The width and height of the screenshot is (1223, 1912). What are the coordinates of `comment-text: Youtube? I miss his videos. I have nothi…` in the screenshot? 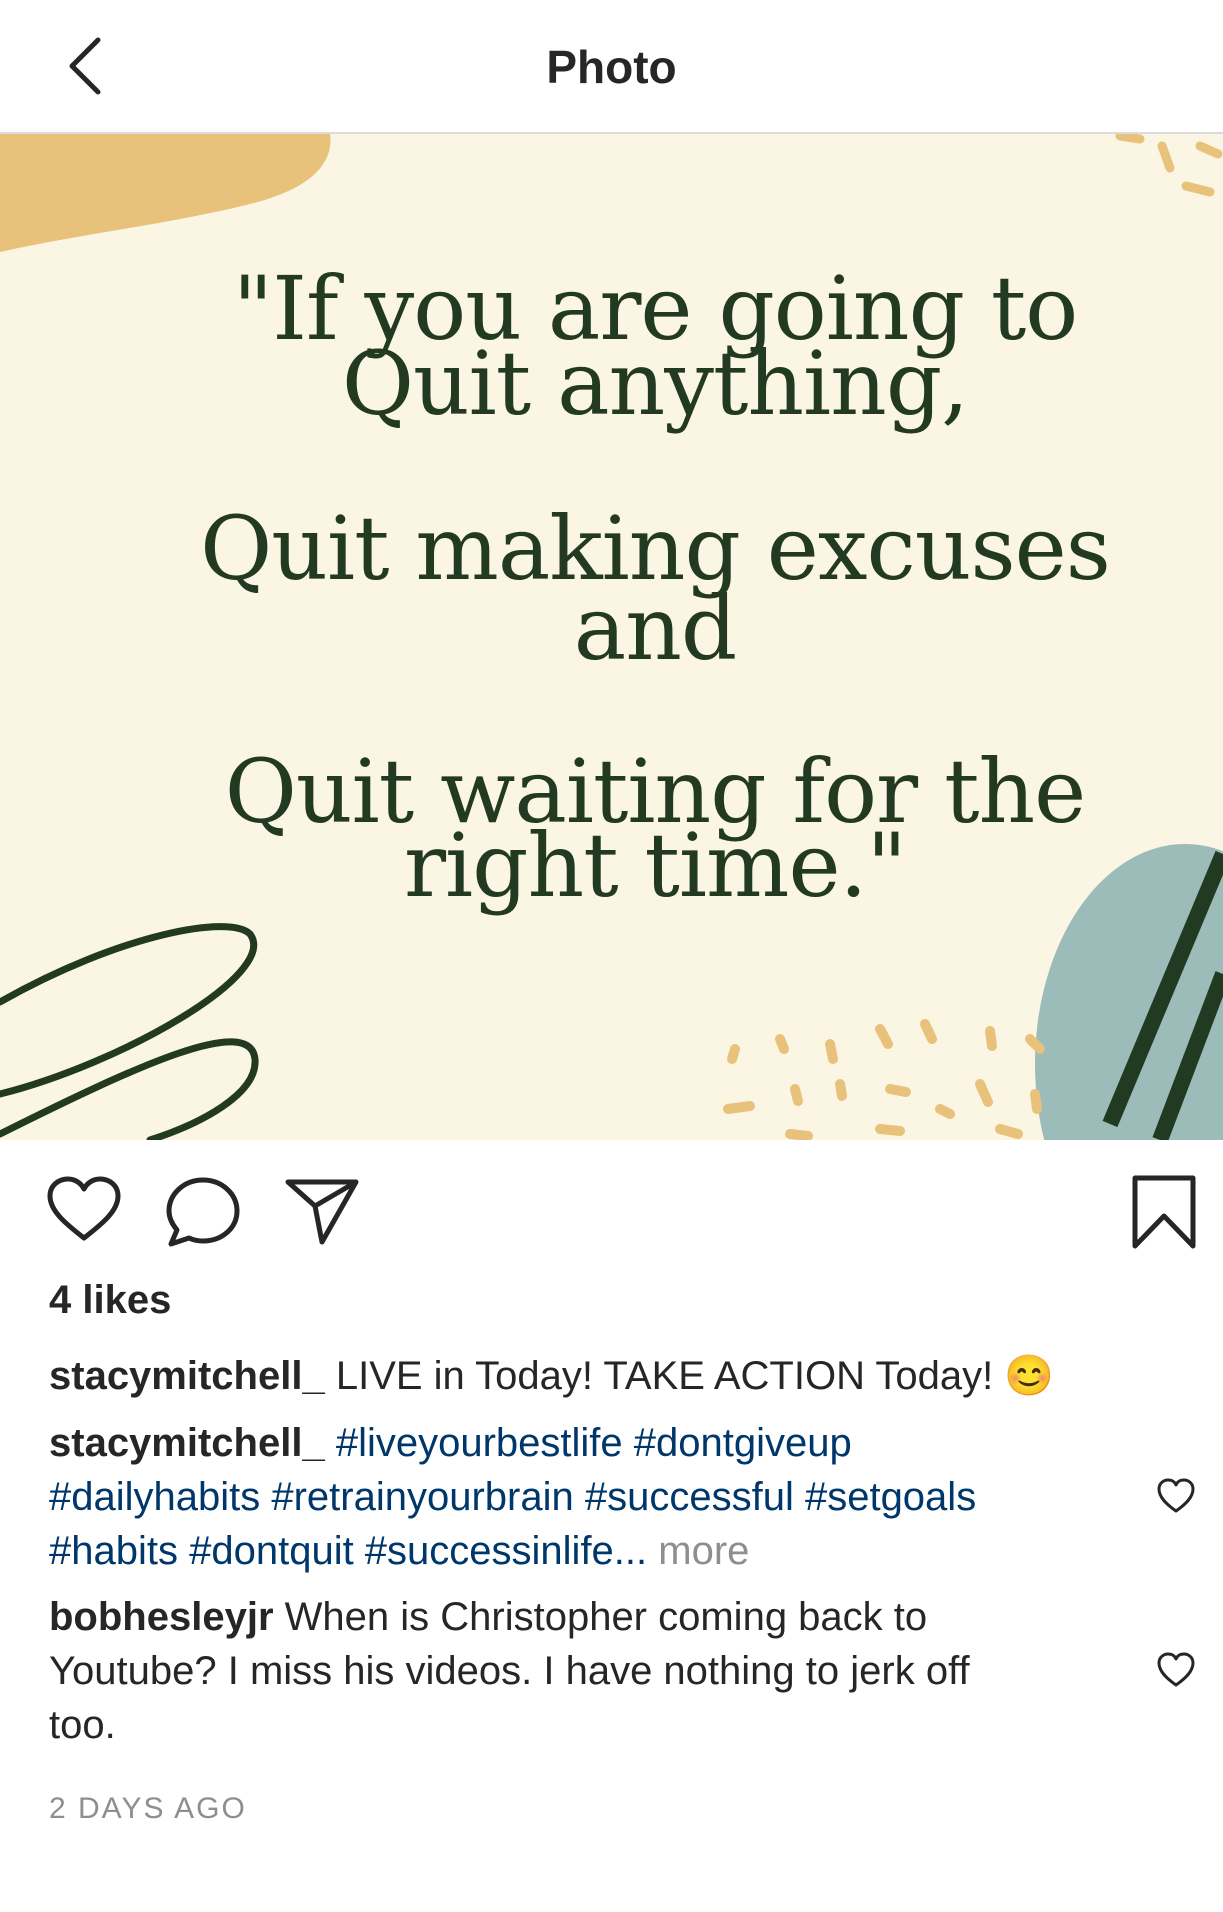 It's located at (509, 1671).